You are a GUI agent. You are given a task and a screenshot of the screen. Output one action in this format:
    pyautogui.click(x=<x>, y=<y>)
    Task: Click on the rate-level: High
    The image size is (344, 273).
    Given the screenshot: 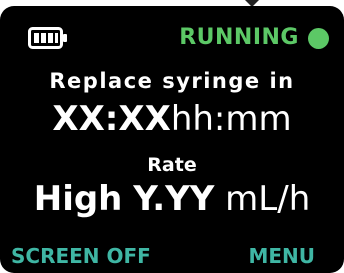 What is the action you would take?
    pyautogui.click(x=78, y=199)
    